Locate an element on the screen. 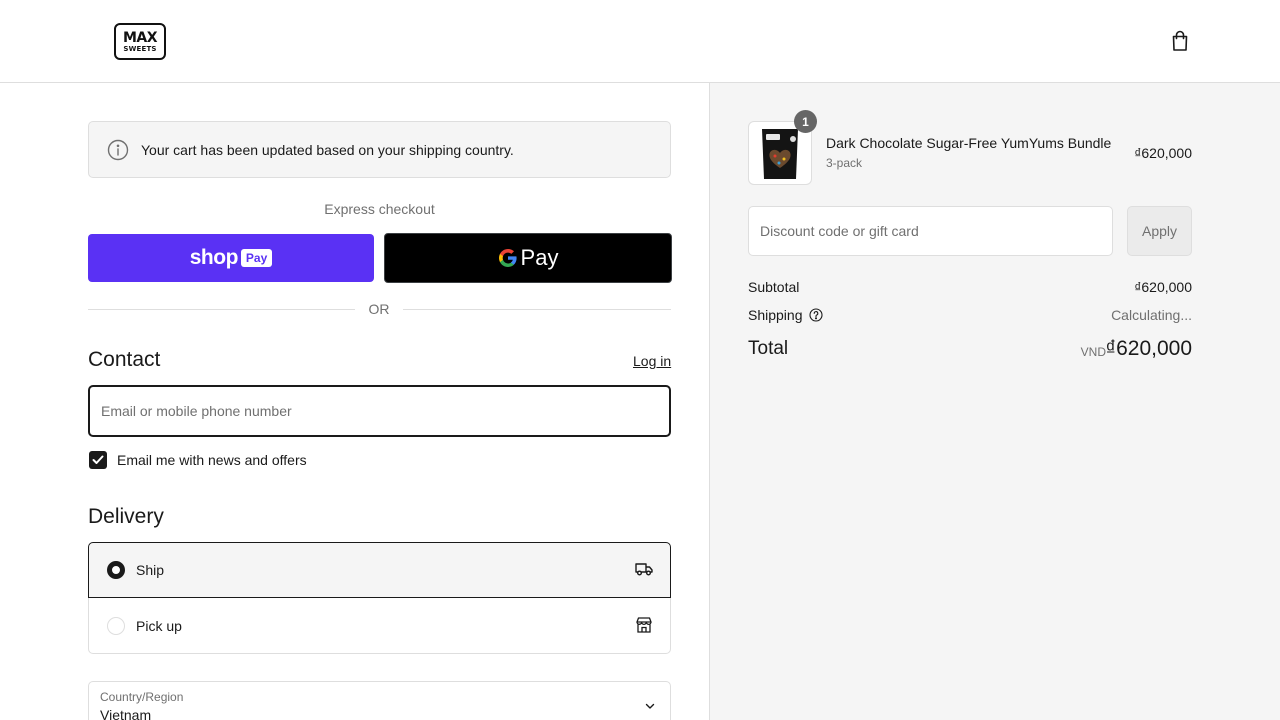 This screenshot has height=720, width=1280. info-icon is located at coordinates (118, 149).